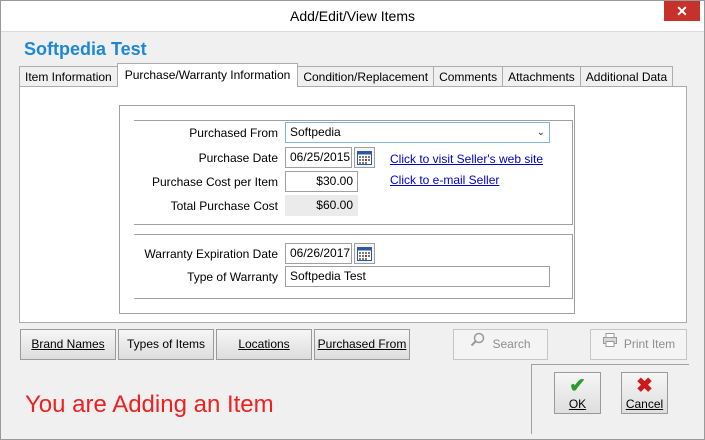 The height and width of the screenshot is (440, 705). I want to click on purchased-from-value: Softpedia, so click(315, 132).